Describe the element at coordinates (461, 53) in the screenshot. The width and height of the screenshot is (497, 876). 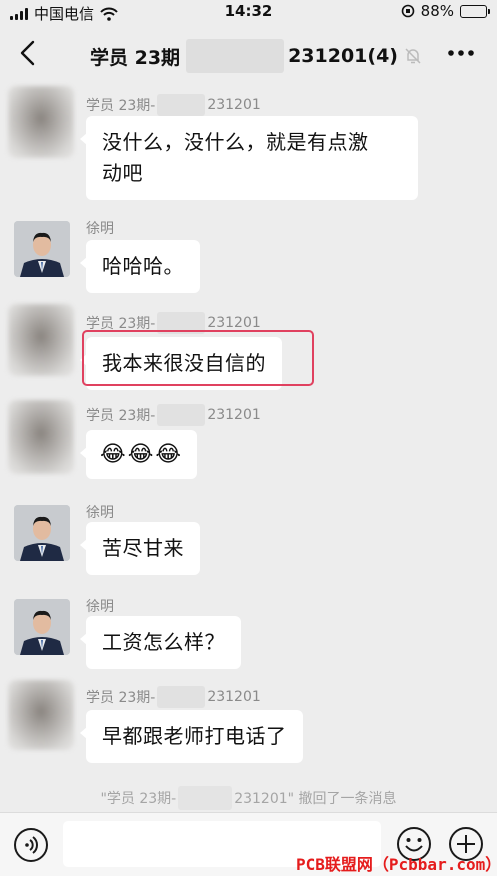
I see `more-options-icon` at that location.